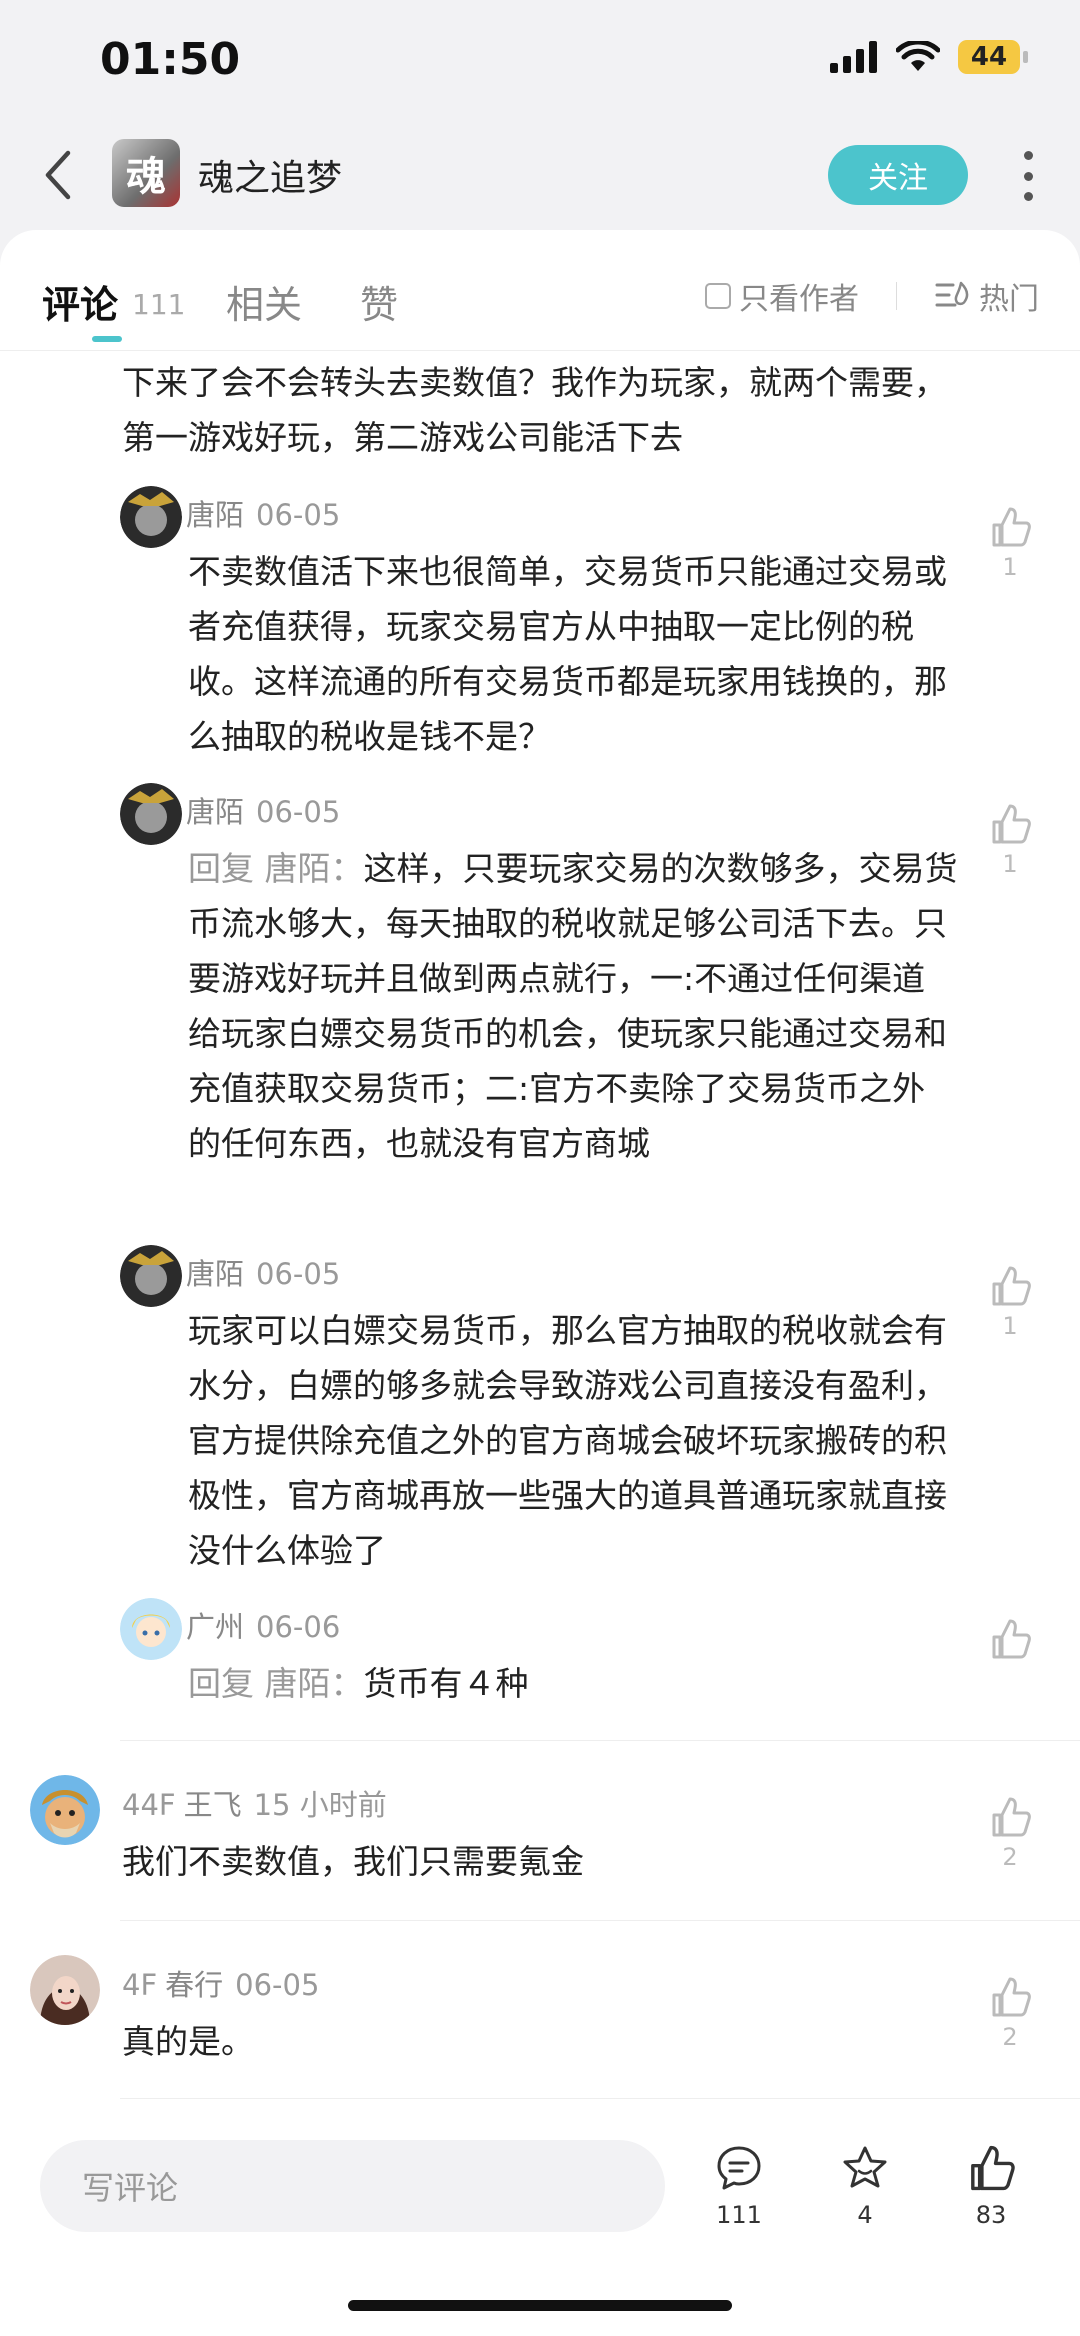  I want to click on comment-date: 15 小时前, so click(320, 1805).